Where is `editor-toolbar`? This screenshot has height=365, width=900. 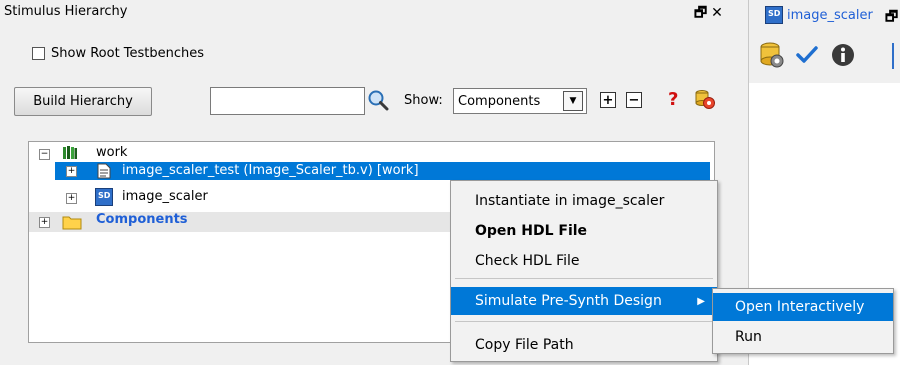 editor-toolbar is located at coordinates (824, 58).